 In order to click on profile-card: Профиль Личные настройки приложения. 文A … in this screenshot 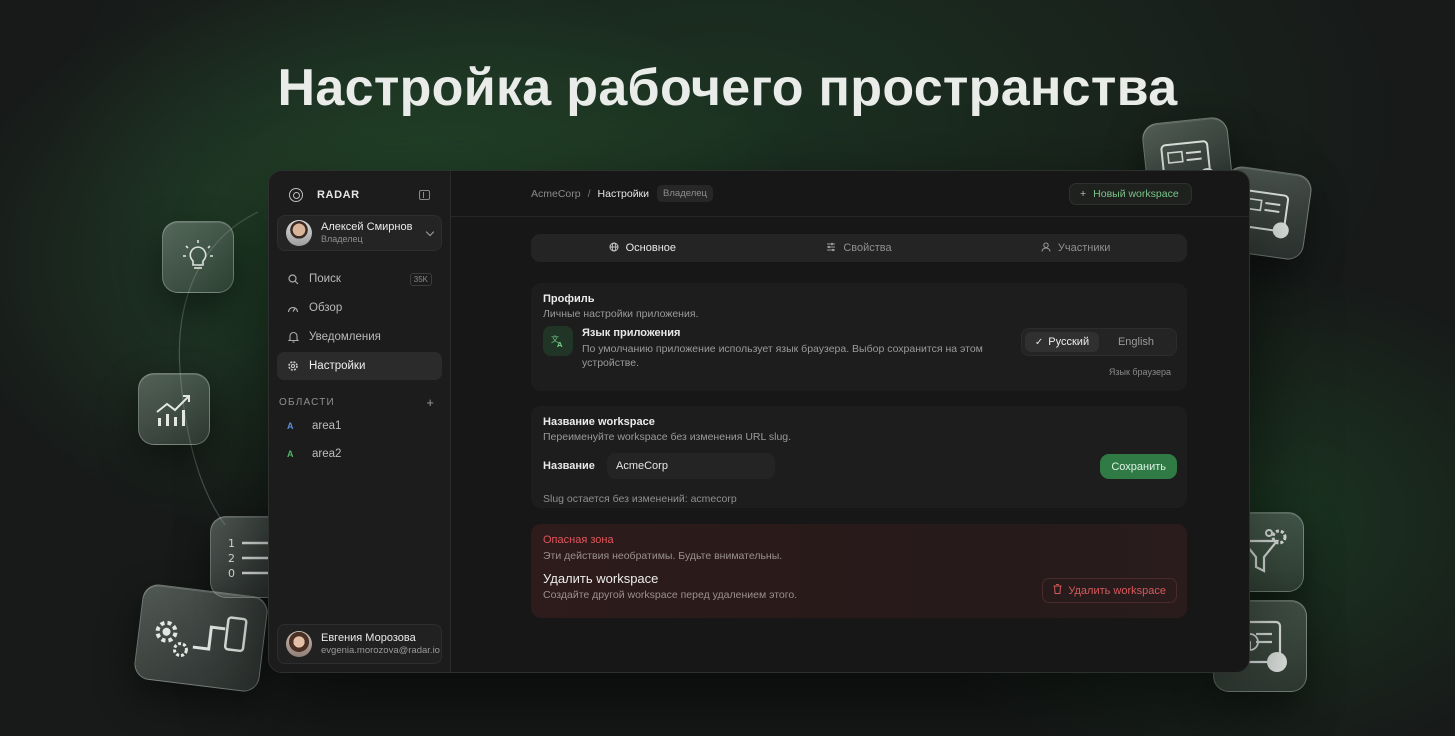, I will do `click(859, 337)`.